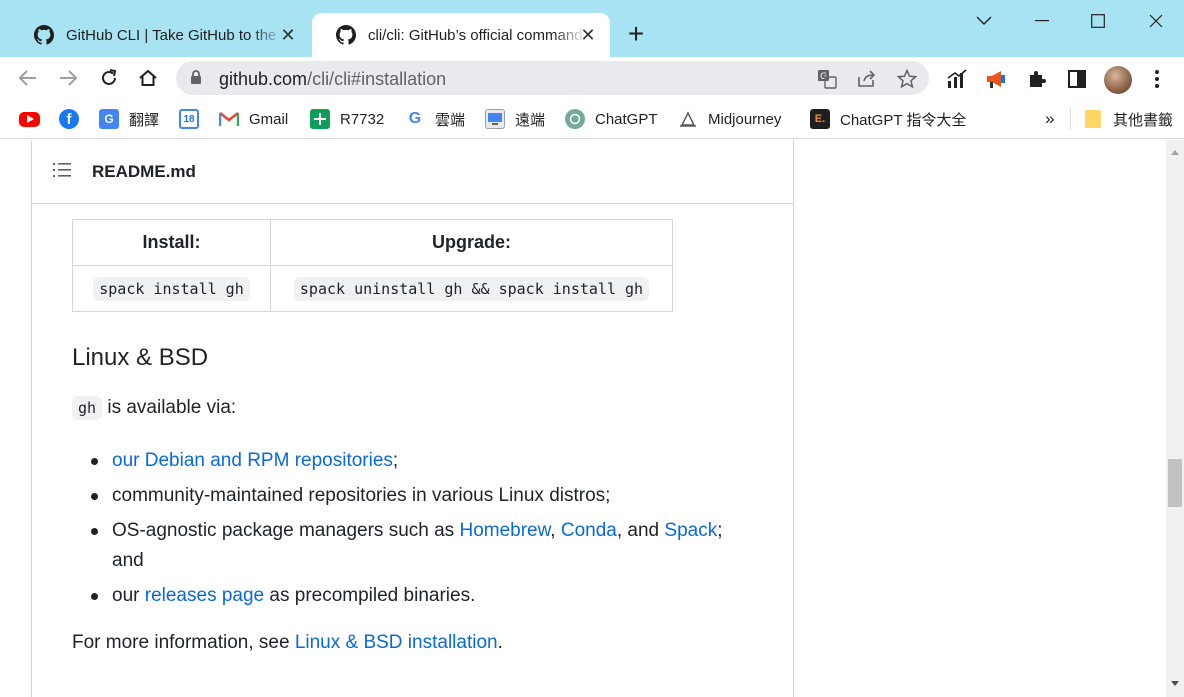 The image size is (1184, 697). Describe the element at coordinates (413, 172) in the screenshot. I see `readme-header: README.md` at that location.